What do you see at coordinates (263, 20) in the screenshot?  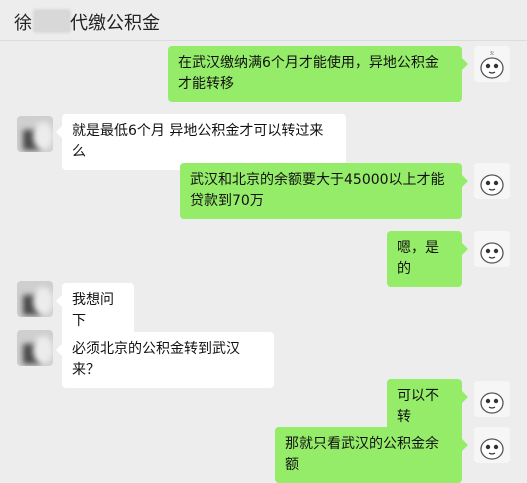 I see `chat-header: 徐 代缴公积金` at bounding box center [263, 20].